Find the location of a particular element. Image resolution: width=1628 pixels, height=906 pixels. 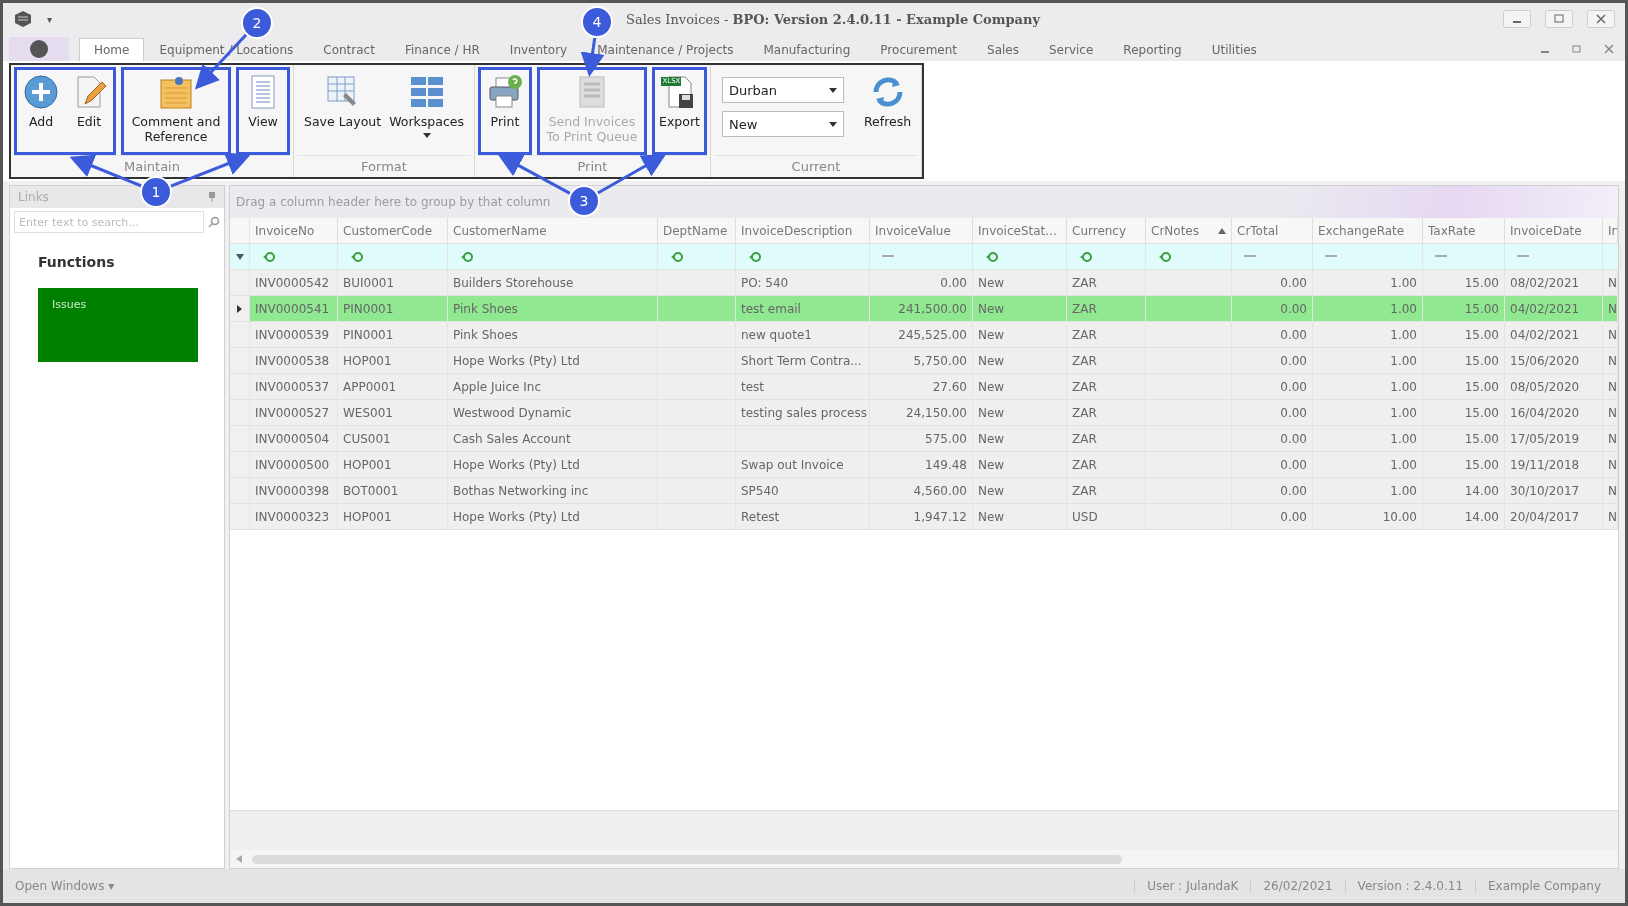

restore-icon is located at coordinates (1577, 49).